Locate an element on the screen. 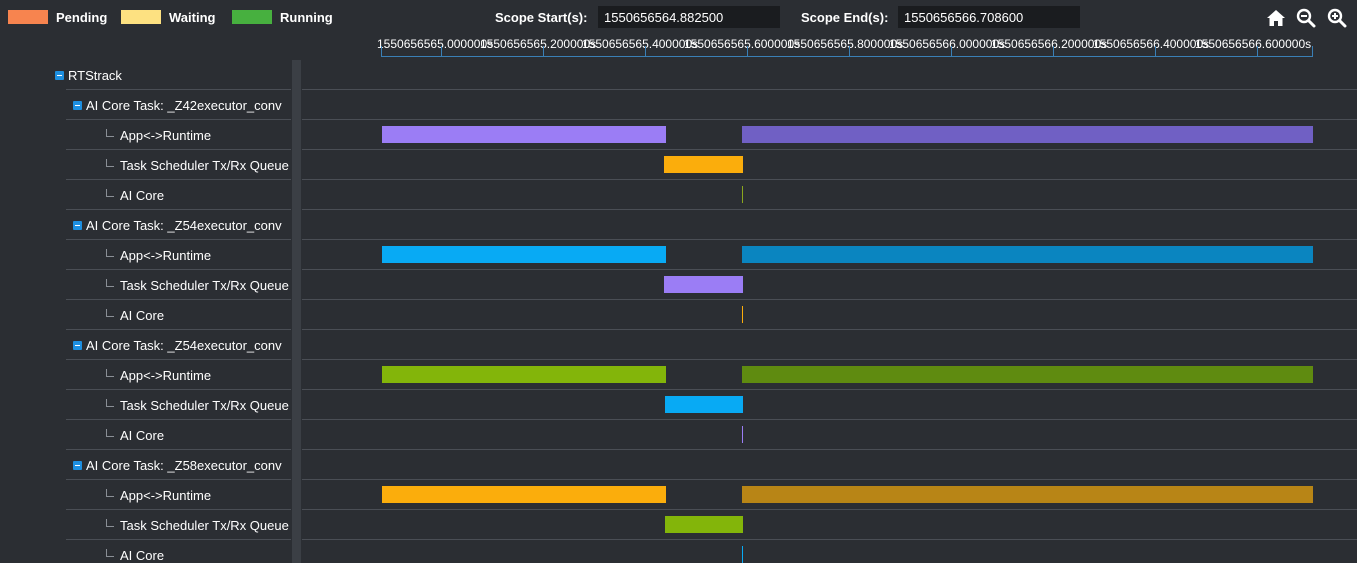 This screenshot has height=563, width=1357. axis-tick-label: 1550656565.600000s is located at coordinates (742, 44).